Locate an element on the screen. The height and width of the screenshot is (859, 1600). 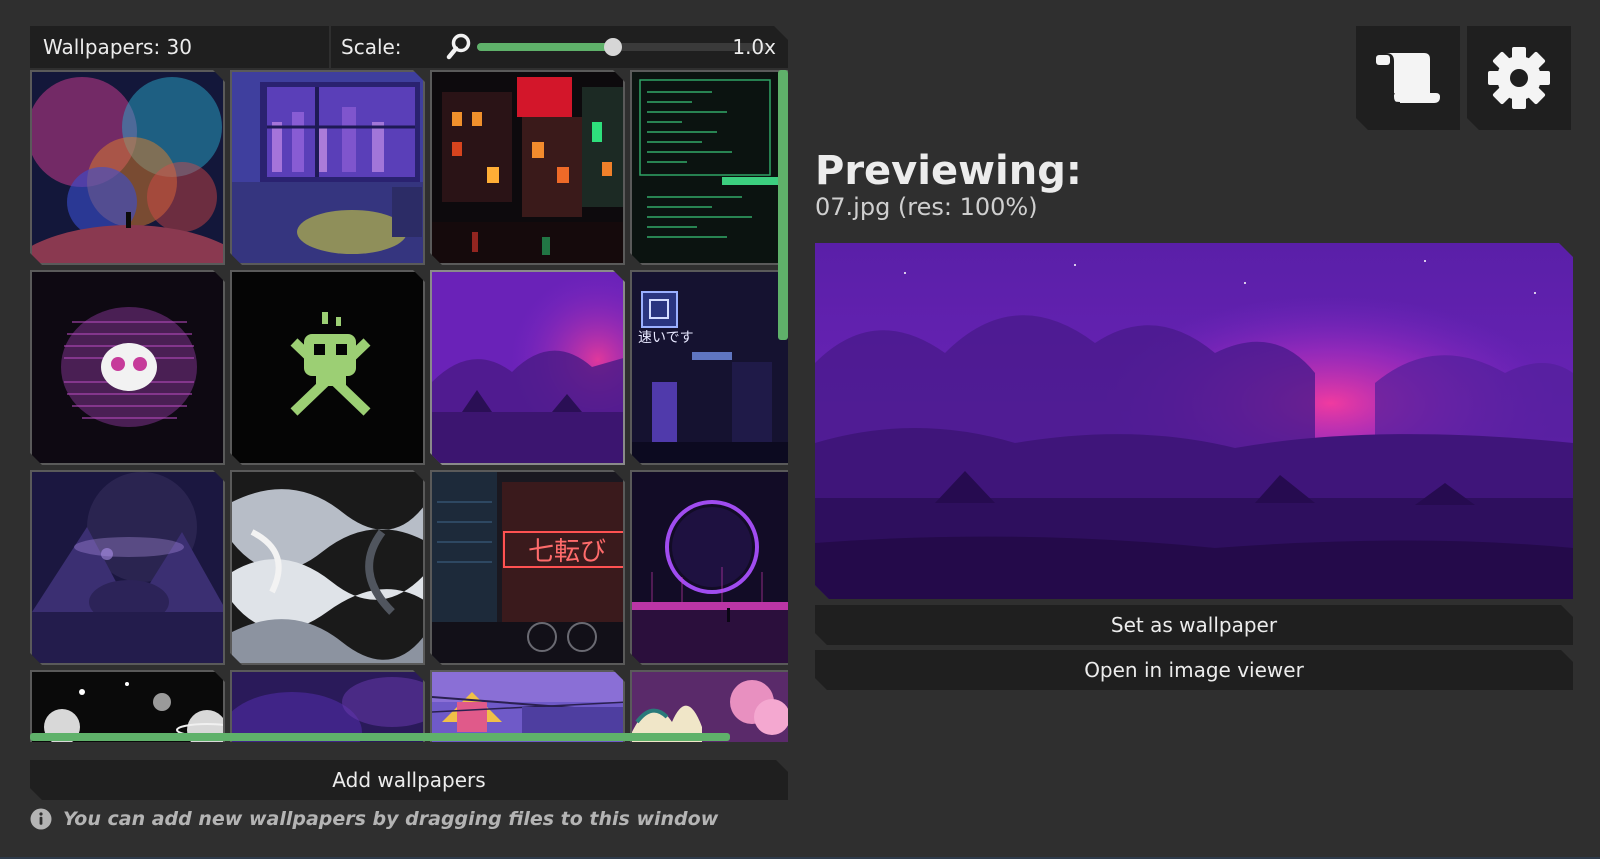
set-wallpaper-button: Set as wallpaper is located at coordinates (1194, 625).